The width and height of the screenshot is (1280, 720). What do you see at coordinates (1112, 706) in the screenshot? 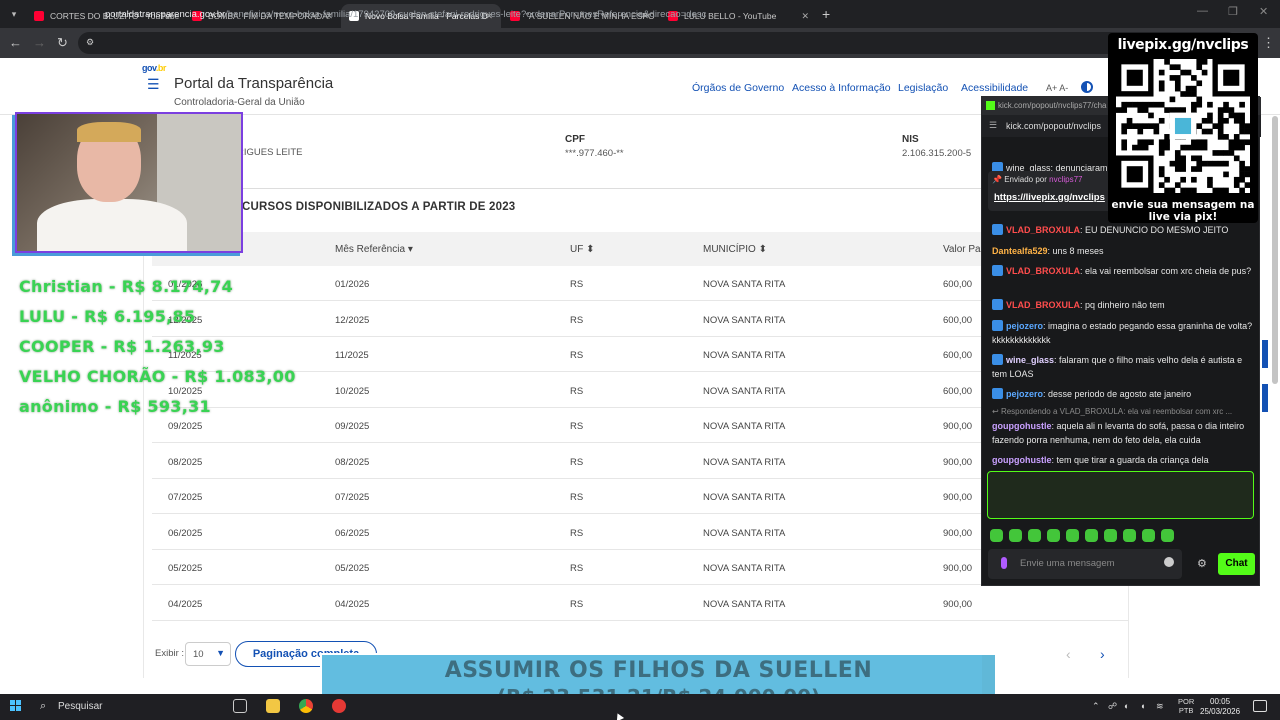
I see `network-icon: ☍` at bounding box center [1112, 706].